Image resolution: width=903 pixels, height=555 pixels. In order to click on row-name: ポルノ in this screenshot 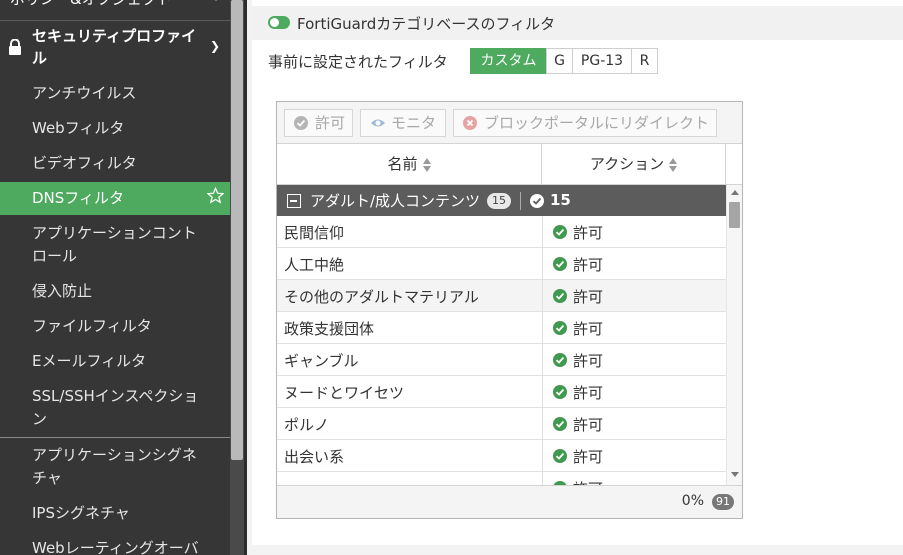, I will do `click(307, 425)`.